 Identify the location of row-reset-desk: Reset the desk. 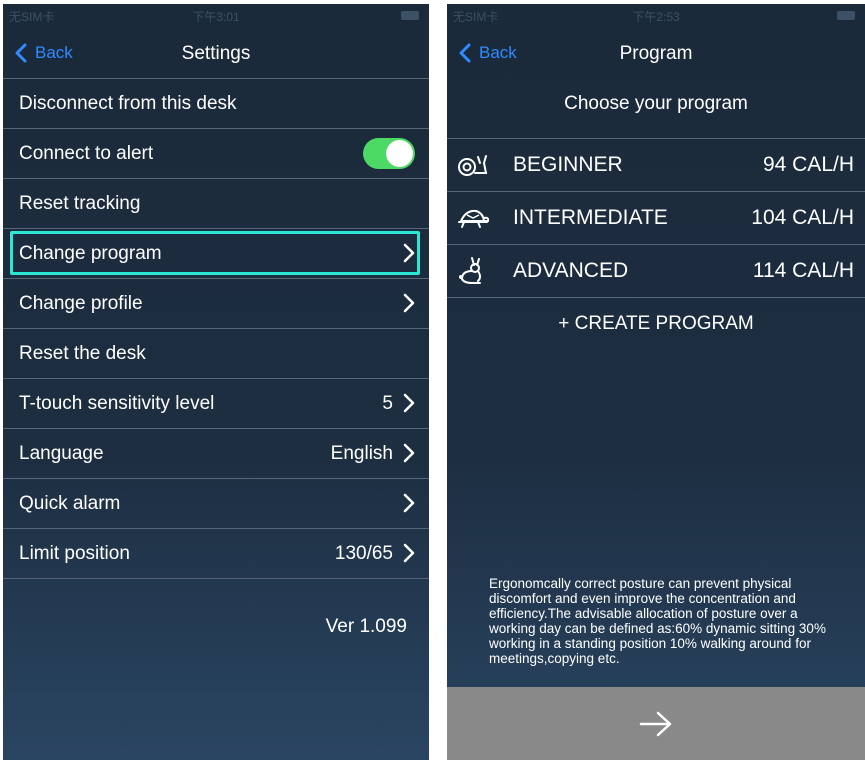
(216, 354).